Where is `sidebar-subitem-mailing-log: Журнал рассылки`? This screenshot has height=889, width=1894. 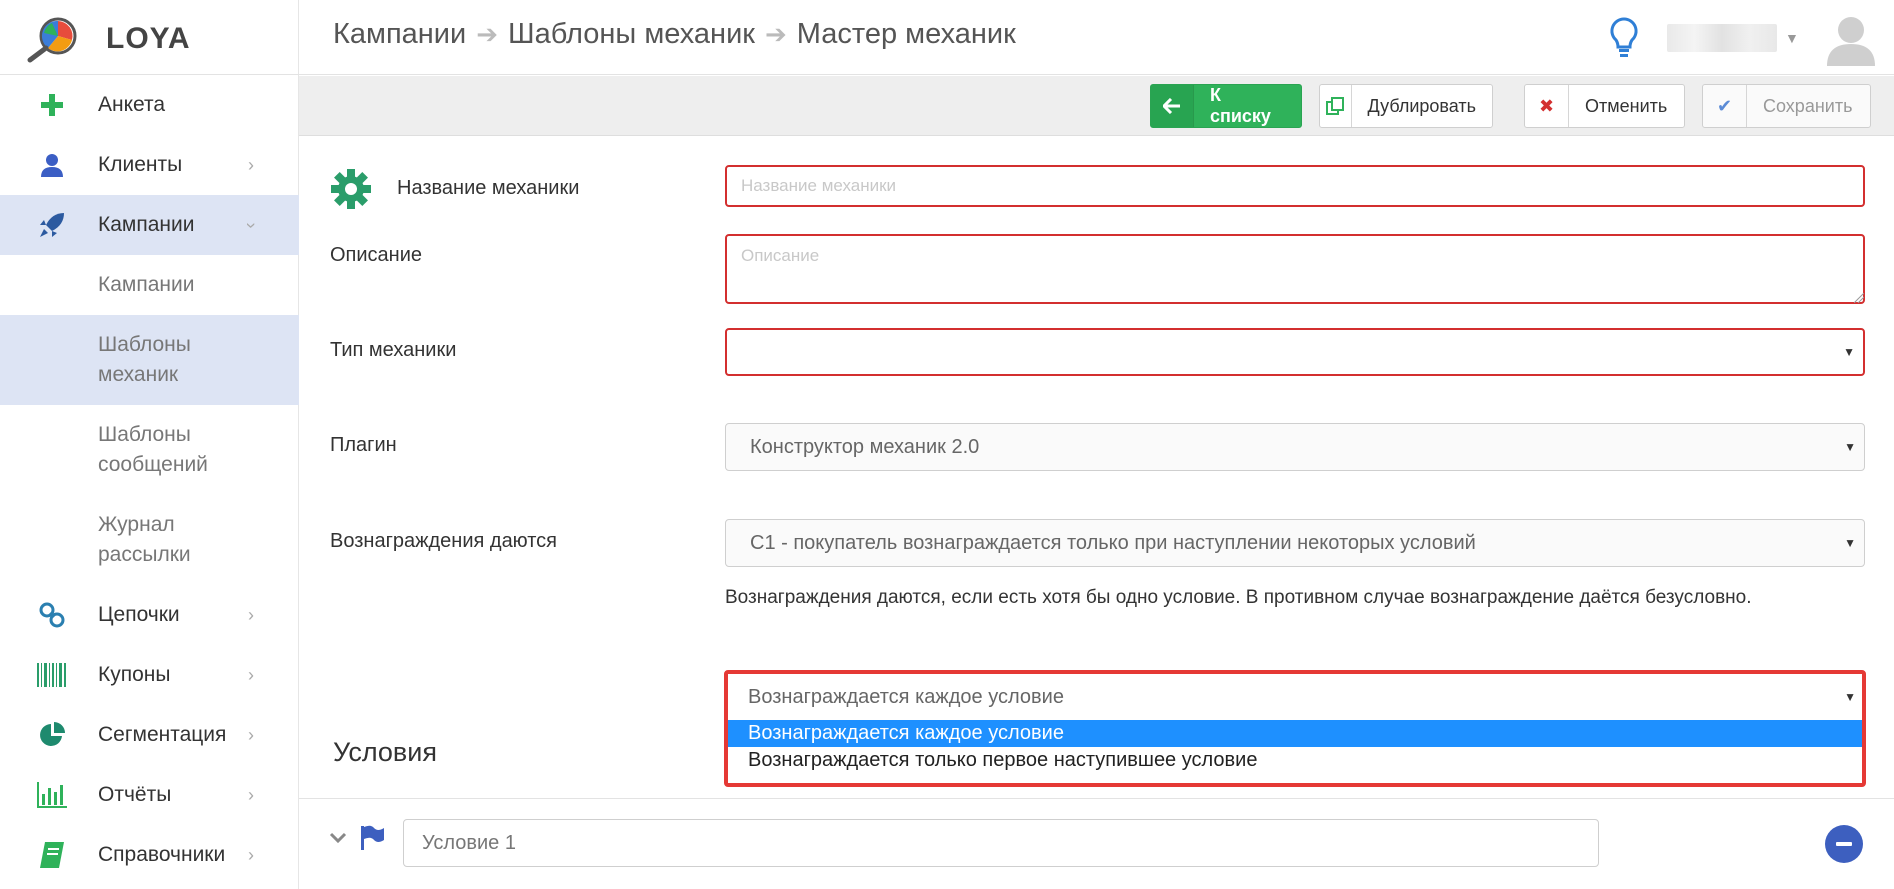
sidebar-subitem-mailing-log: Журнал рассылки is located at coordinates (149, 540).